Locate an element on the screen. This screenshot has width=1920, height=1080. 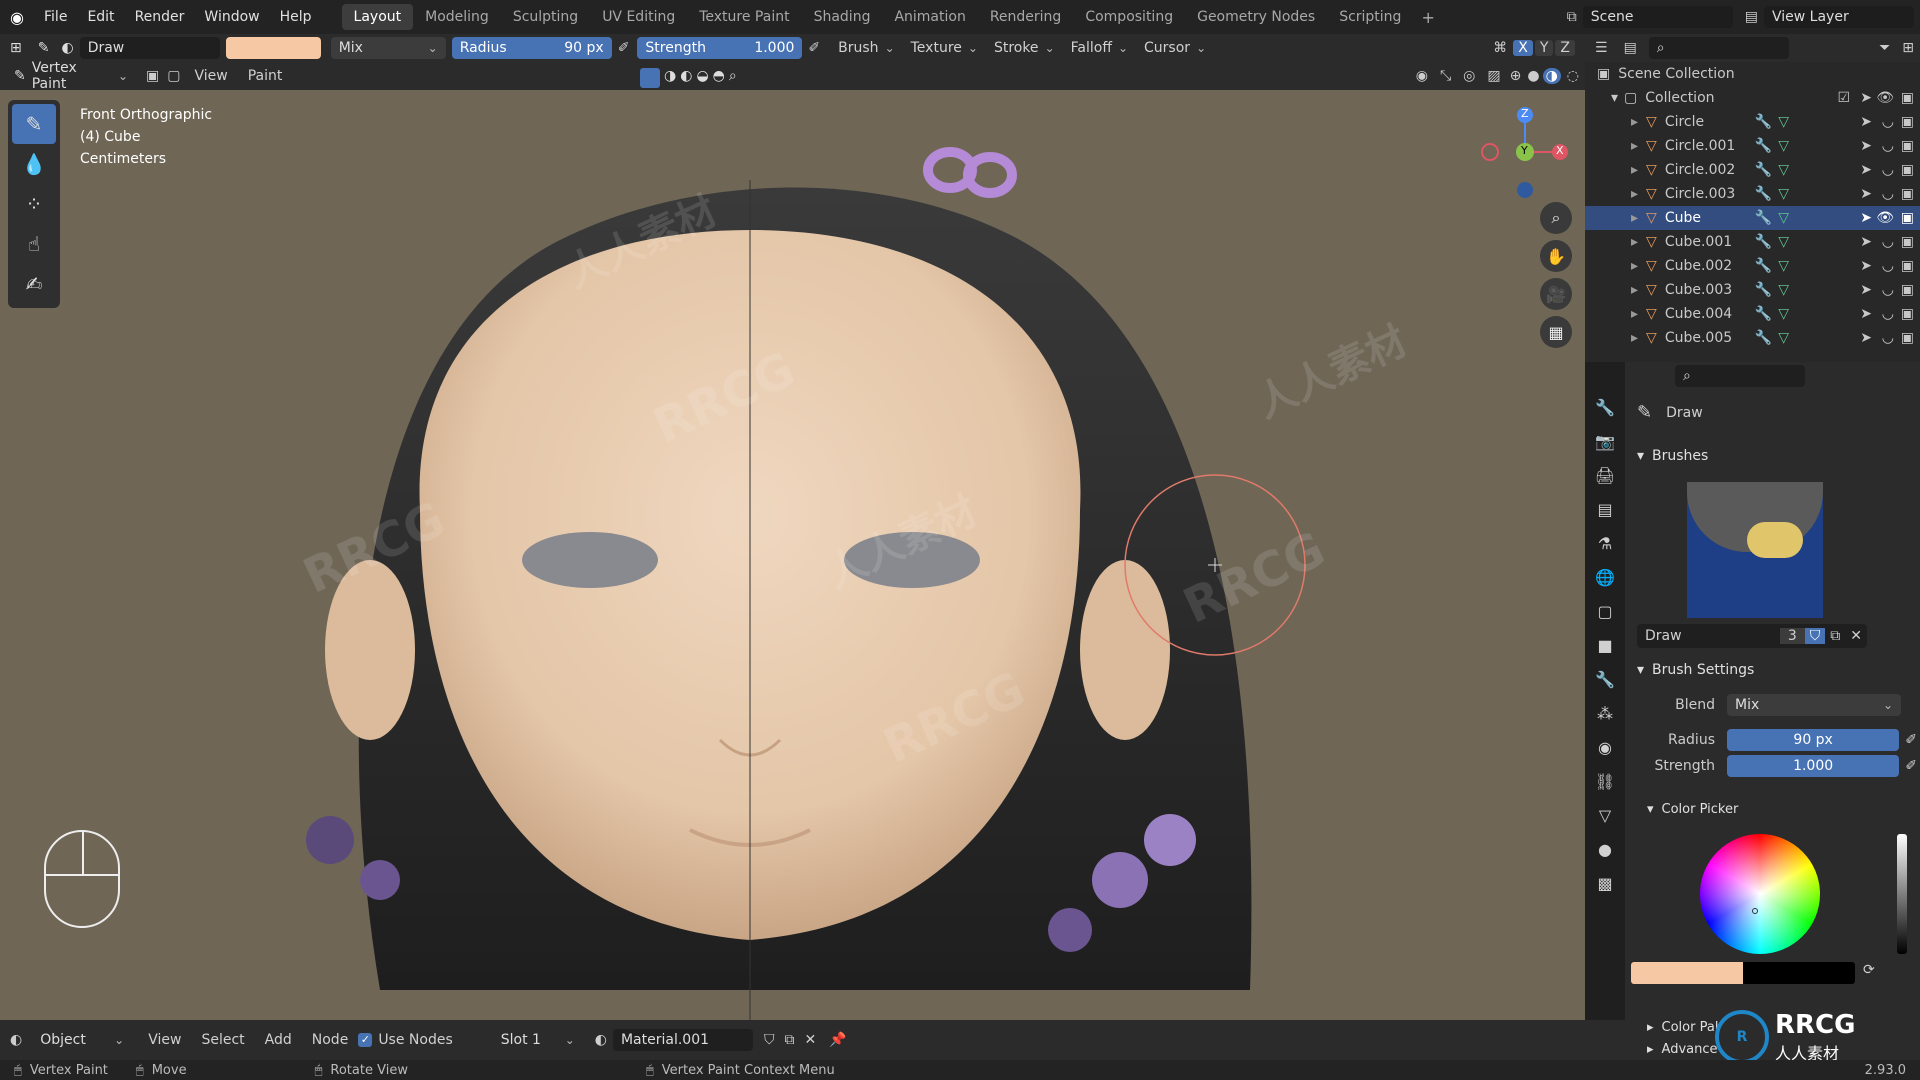
select-mode-icon: ◓ is located at coordinates (719, 78).